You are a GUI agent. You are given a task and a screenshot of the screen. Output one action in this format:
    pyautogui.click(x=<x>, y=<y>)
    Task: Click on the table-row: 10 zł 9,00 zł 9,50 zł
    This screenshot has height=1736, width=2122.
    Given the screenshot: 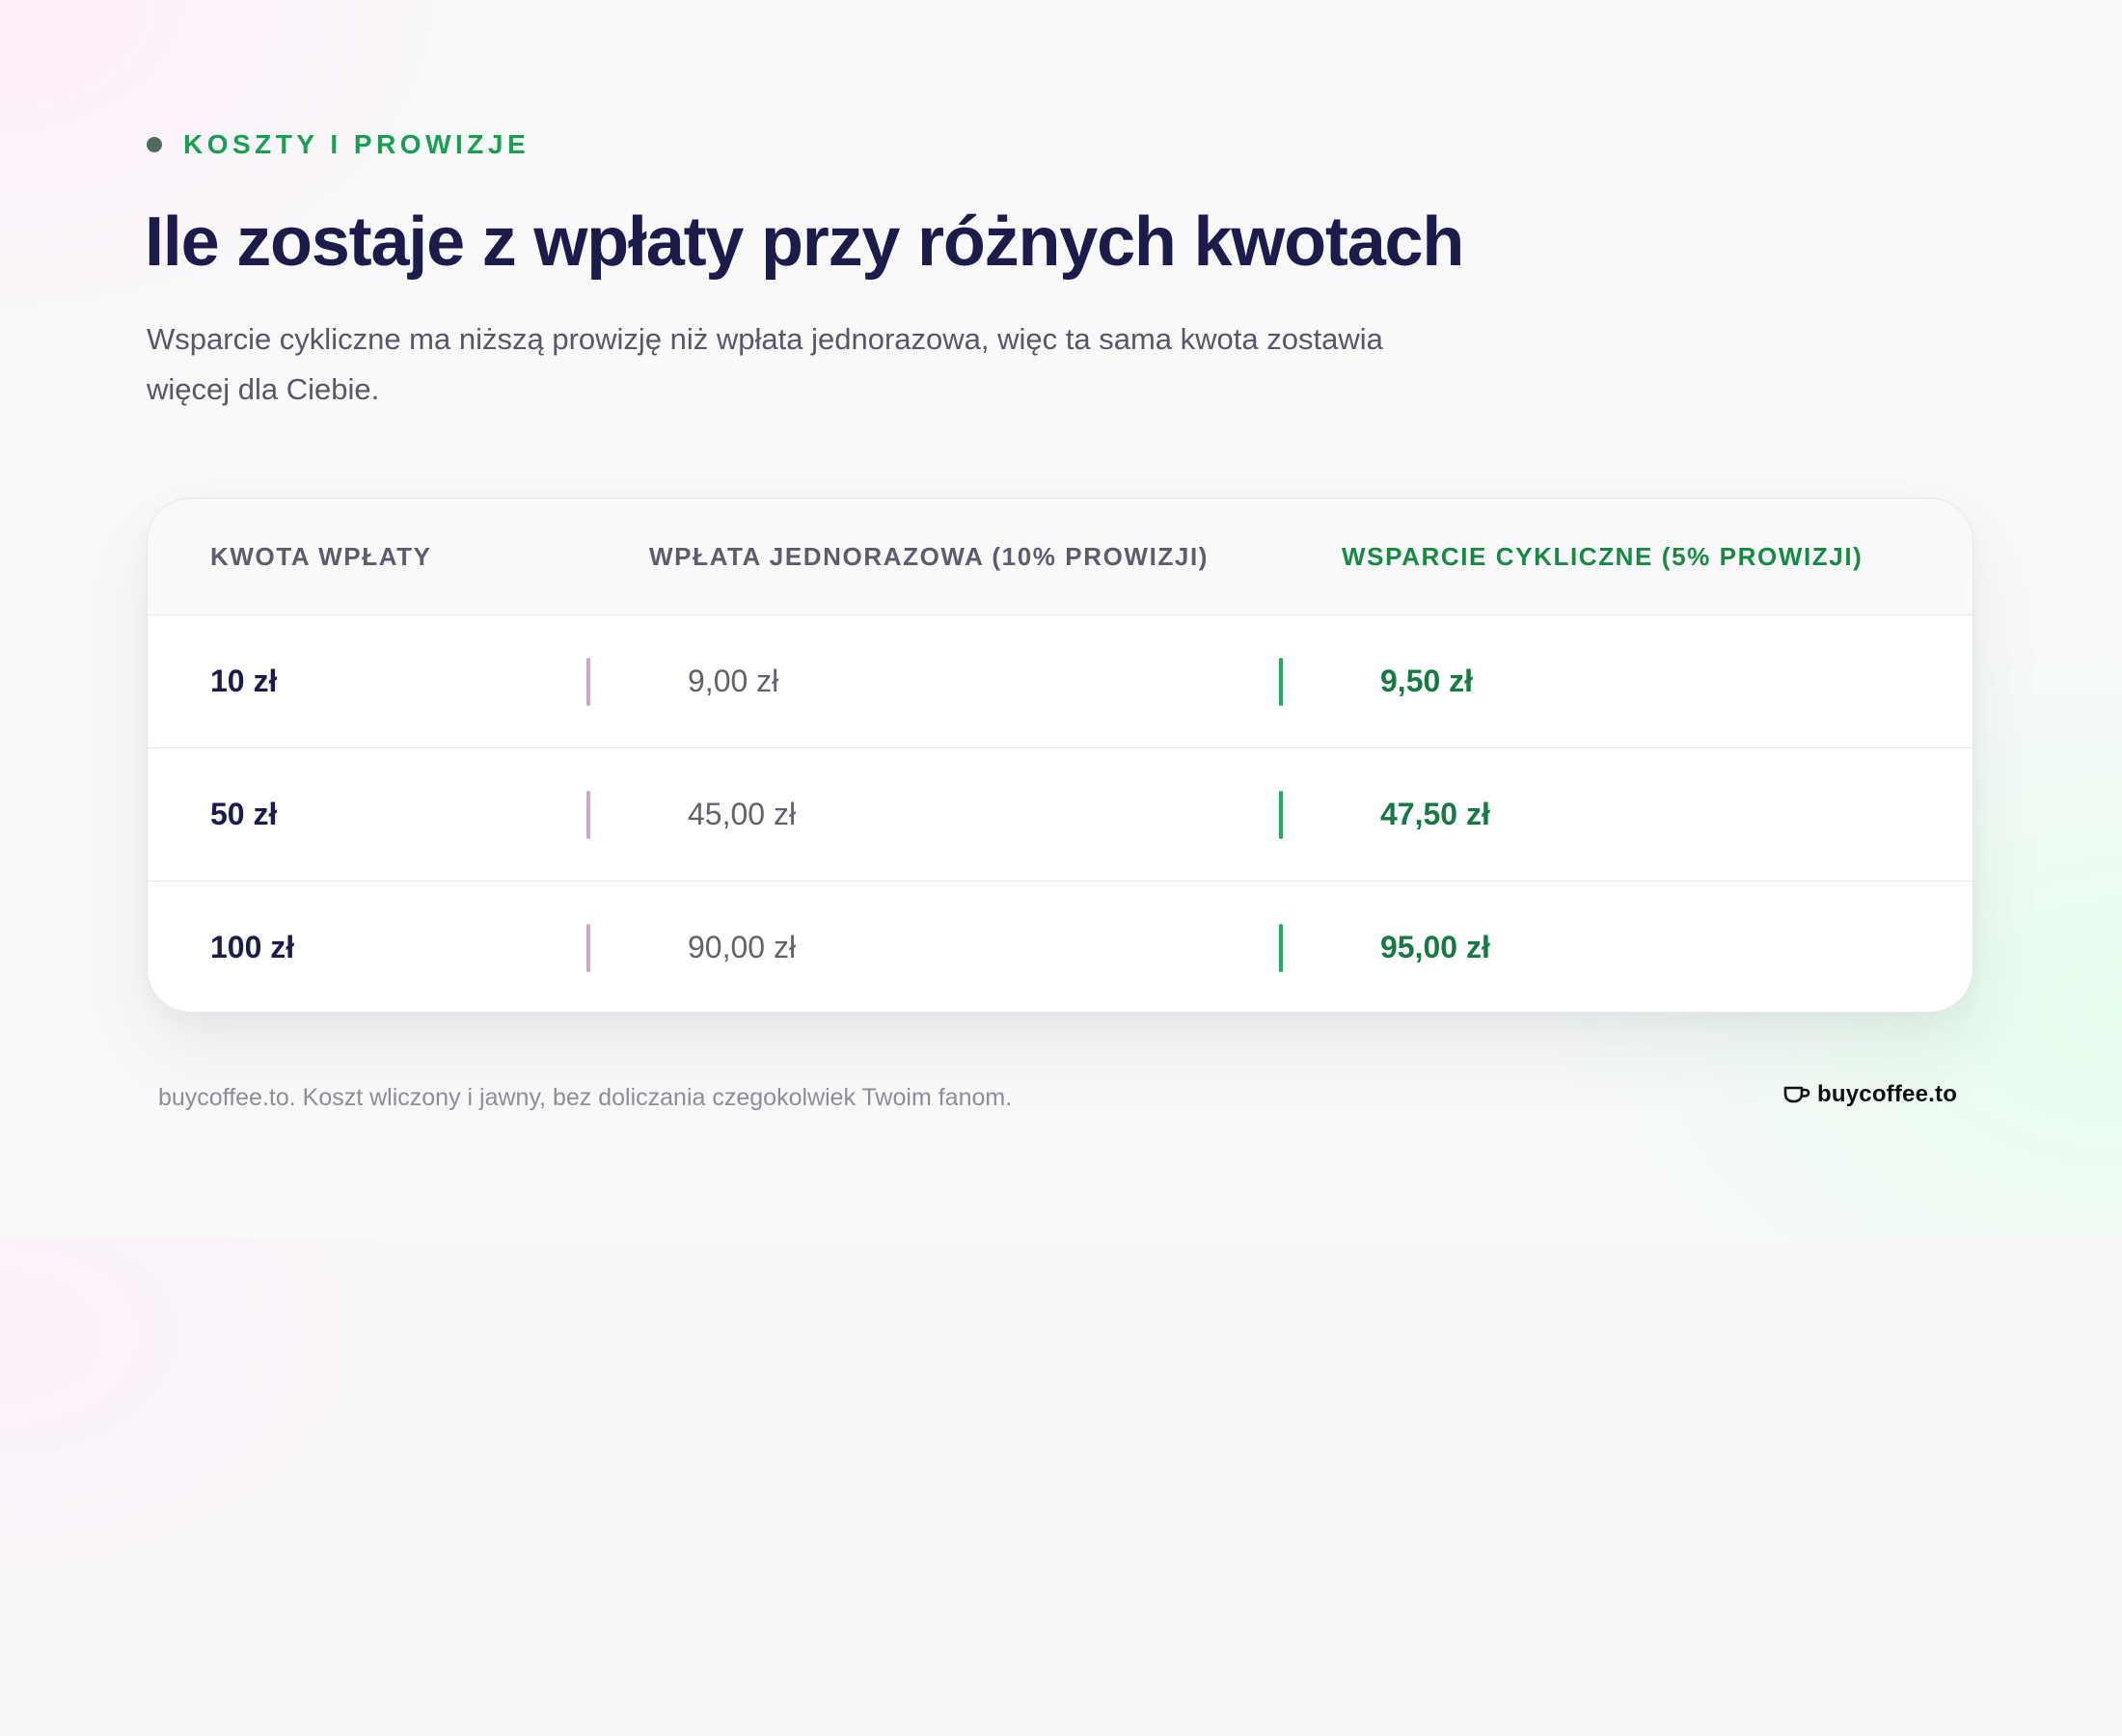 What is the action you would take?
    pyautogui.click(x=1060, y=682)
    